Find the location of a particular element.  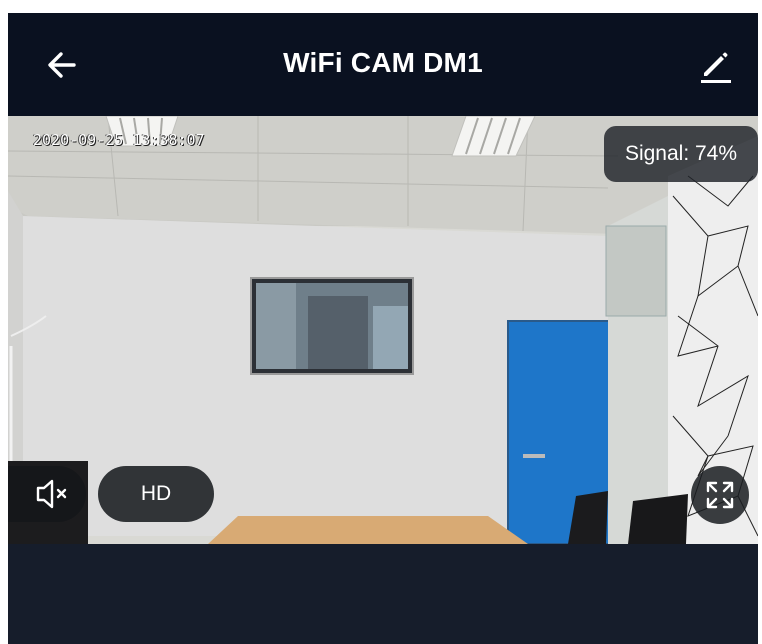

mute-button is located at coordinates (47, 494).